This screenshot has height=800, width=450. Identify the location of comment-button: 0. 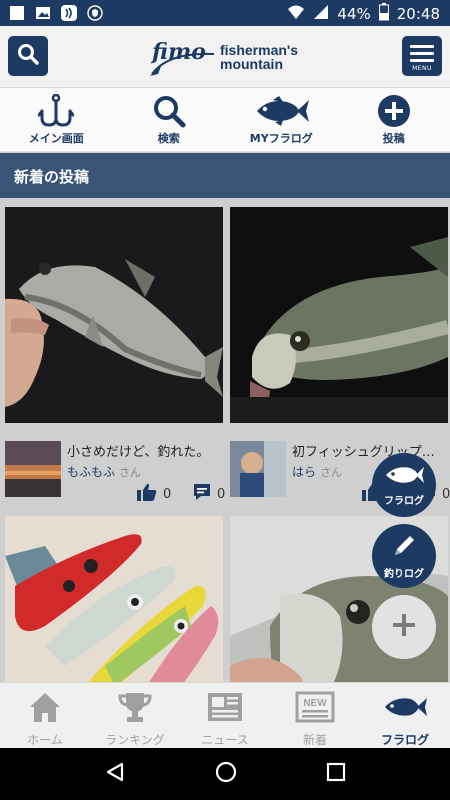
(209, 494).